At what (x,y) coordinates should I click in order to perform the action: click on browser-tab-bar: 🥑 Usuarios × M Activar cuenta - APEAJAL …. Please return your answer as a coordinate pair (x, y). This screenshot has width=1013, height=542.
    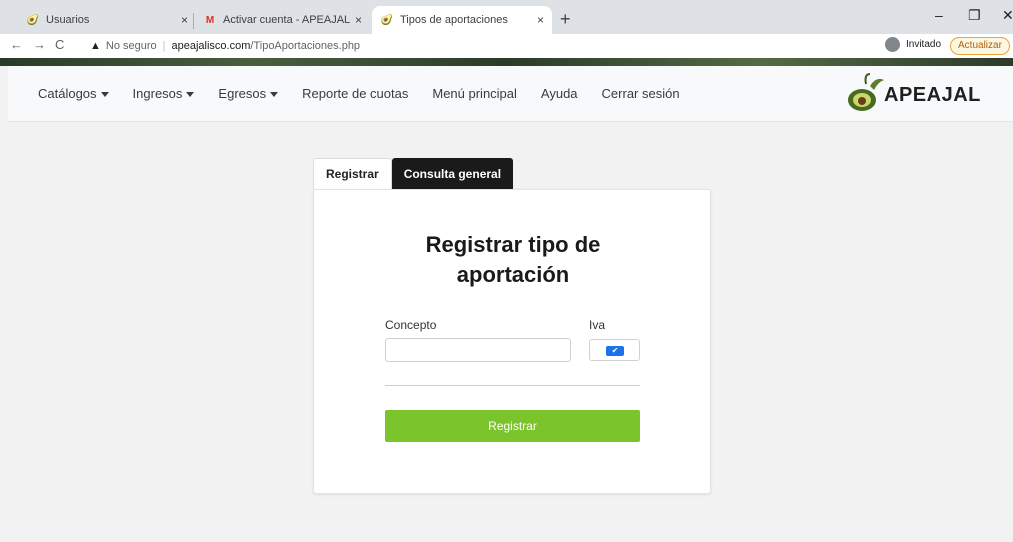
    Looking at the image, I should click on (506, 17).